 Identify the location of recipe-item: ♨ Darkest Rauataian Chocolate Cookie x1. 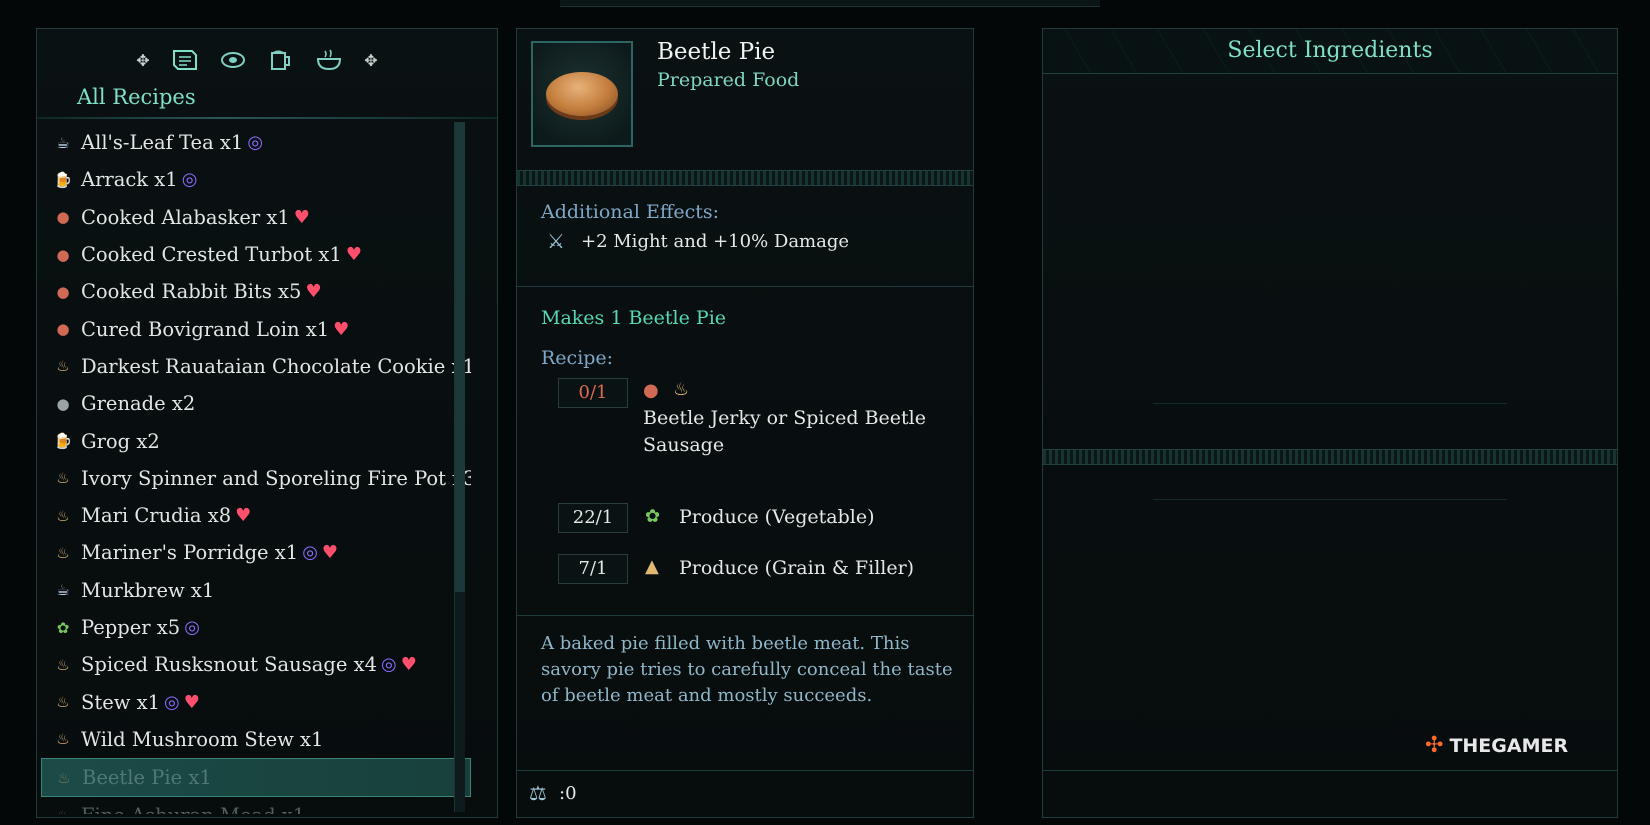
(256, 366).